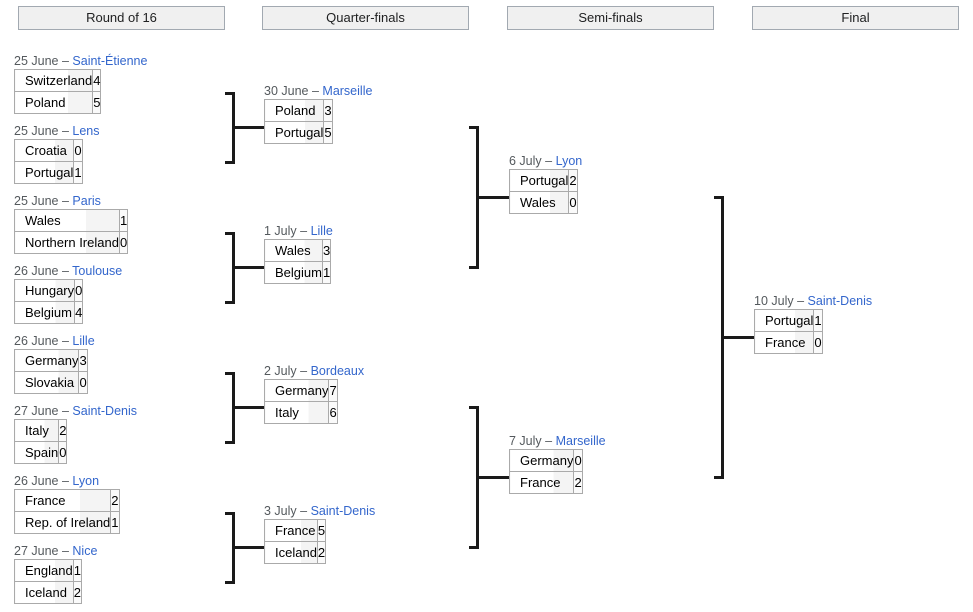 This screenshot has height=612, width=973. What do you see at coordinates (541, 460) in the screenshot?
I see `team-name: Germany` at bounding box center [541, 460].